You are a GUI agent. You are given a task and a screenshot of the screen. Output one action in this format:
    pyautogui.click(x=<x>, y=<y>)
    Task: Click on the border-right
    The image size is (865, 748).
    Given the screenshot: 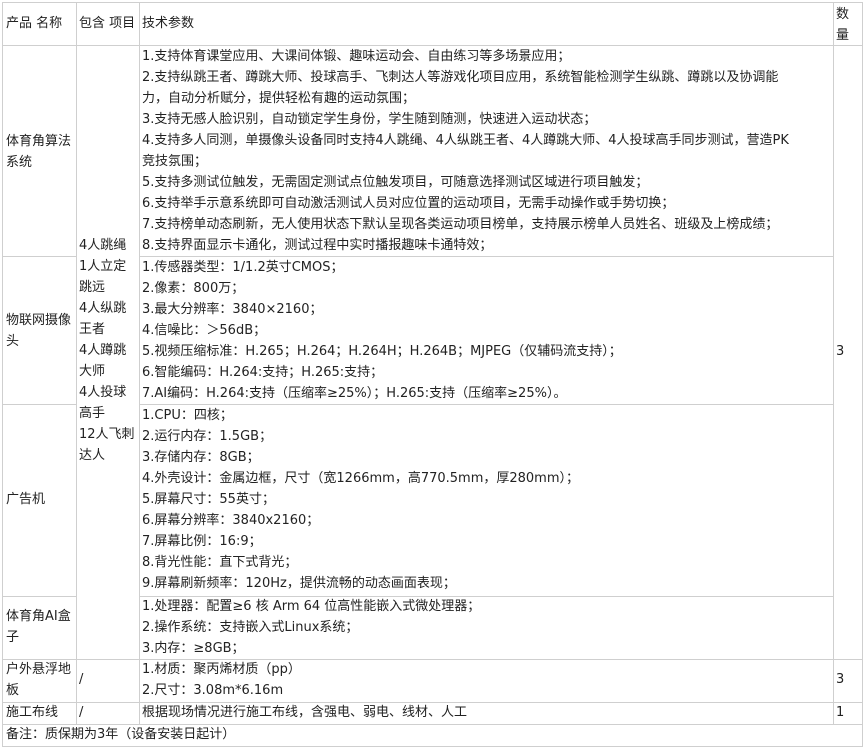 What is the action you would take?
    pyautogui.click(x=862, y=374)
    